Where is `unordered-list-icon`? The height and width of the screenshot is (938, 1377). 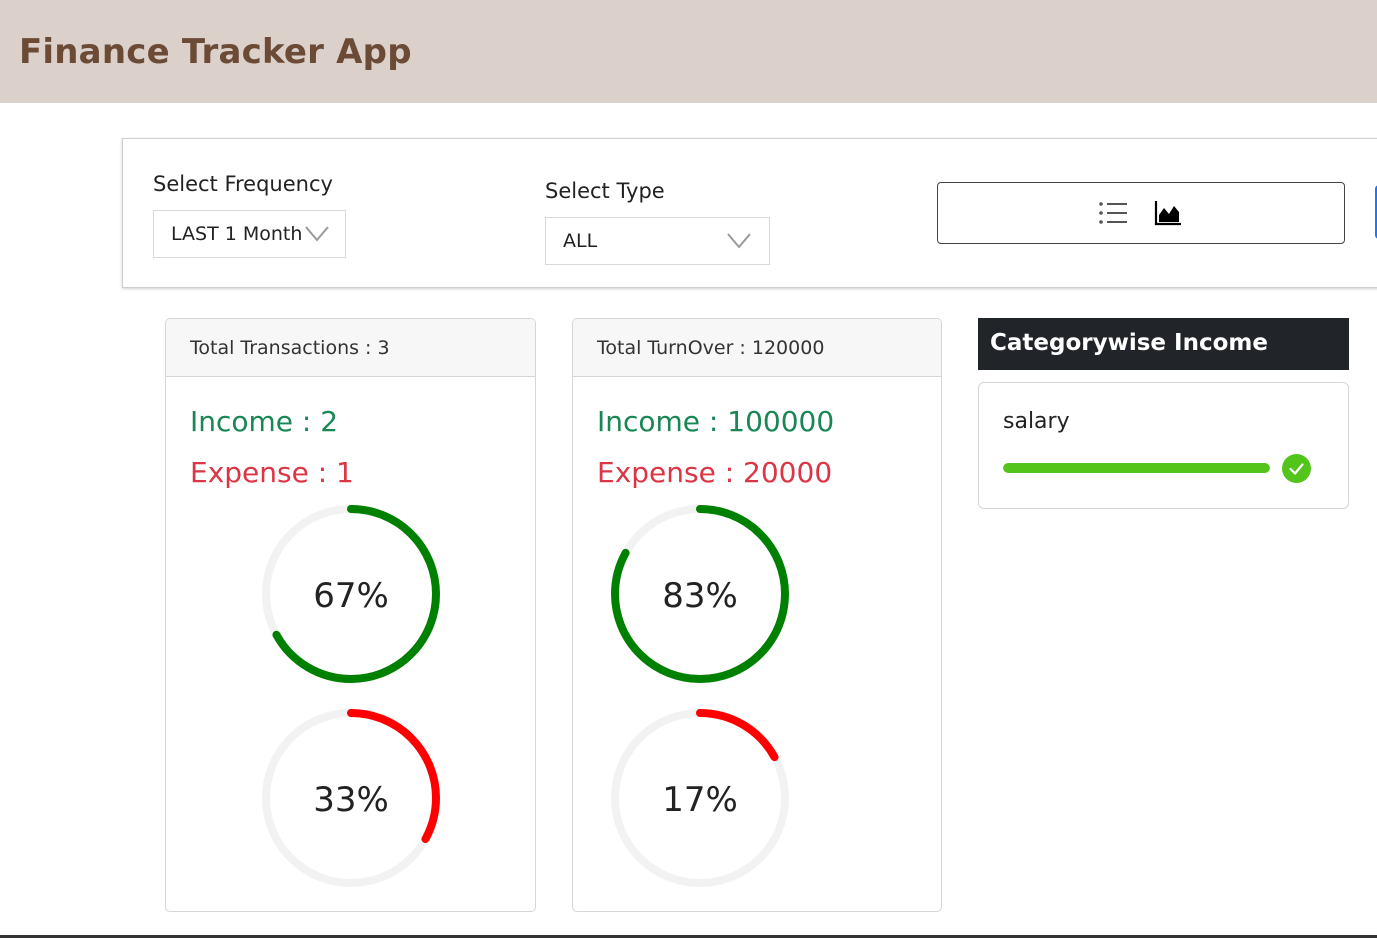 unordered-list-icon is located at coordinates (1113, 213).